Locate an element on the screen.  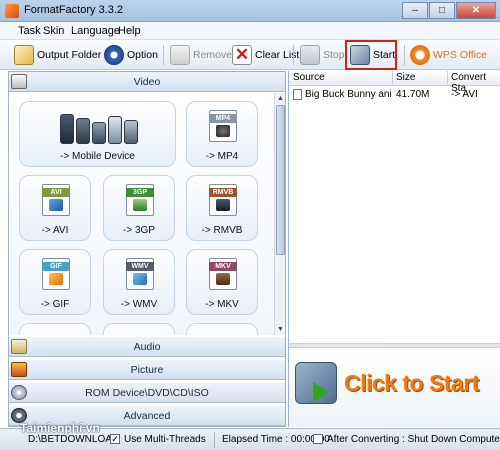
multithreads-checkbox: ✓ is located at coordinates (115, 439).